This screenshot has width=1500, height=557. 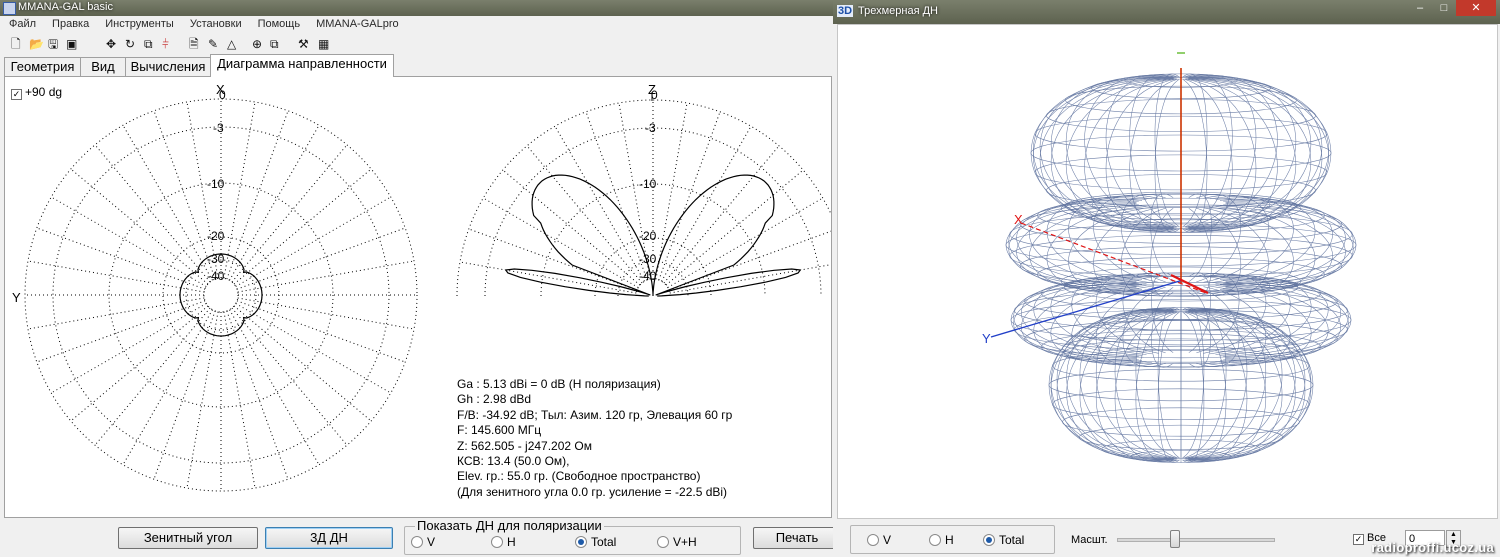 What do you see at coordinates (213, 44) in the screenshot?
I see `edit-icon: ✎` at bounding box center [213, 44].